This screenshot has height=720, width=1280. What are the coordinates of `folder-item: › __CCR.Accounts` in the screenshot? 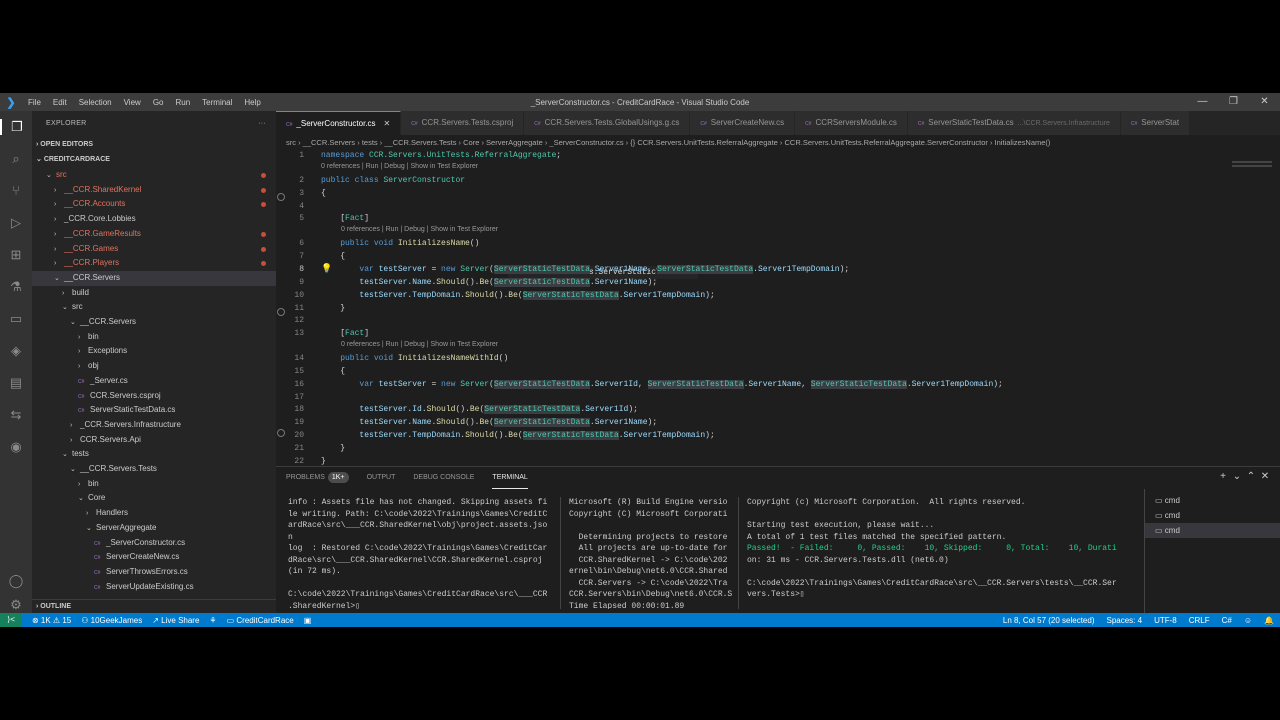 It's located at (154, 204).